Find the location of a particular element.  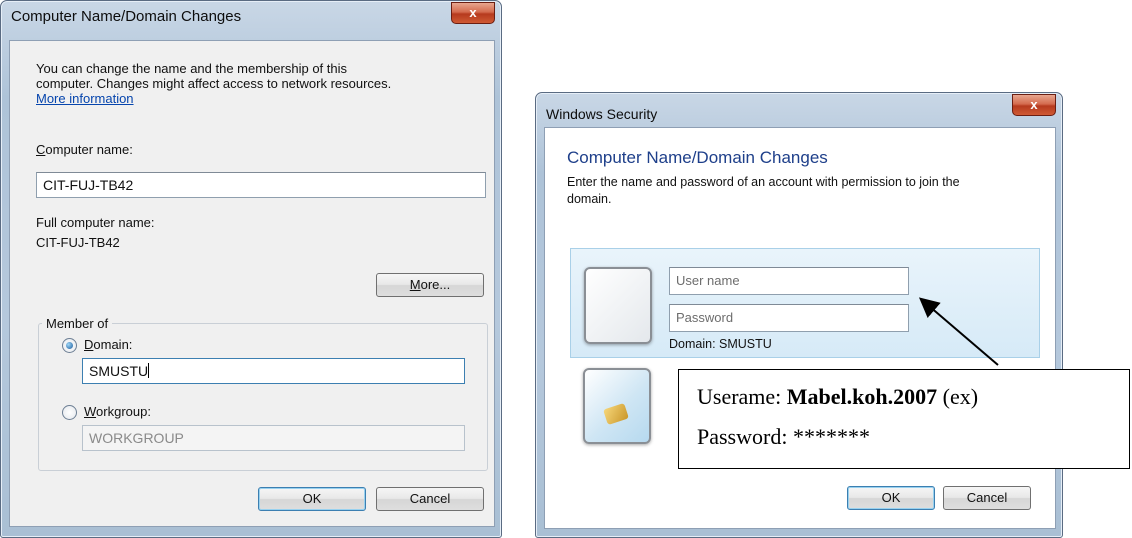

annotation-password-line: Password: ******* is located at coordinates (783, 436).